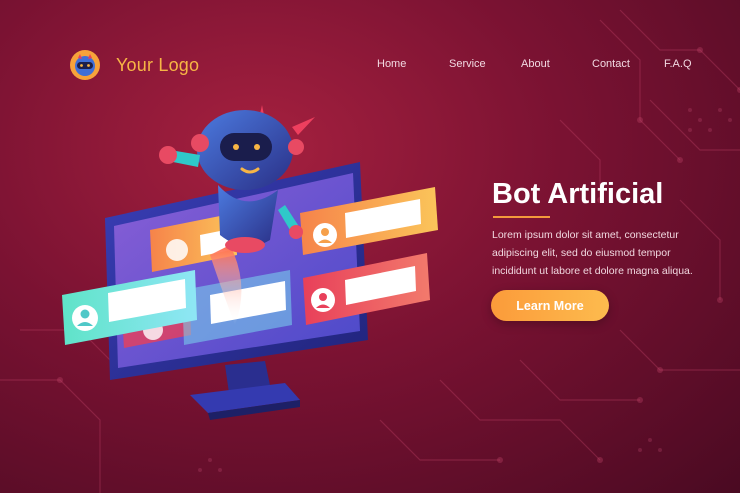  Describe the element at coordinates (550, 305) in the screenshot. I see `learn-more-button: Learn More` at that location.